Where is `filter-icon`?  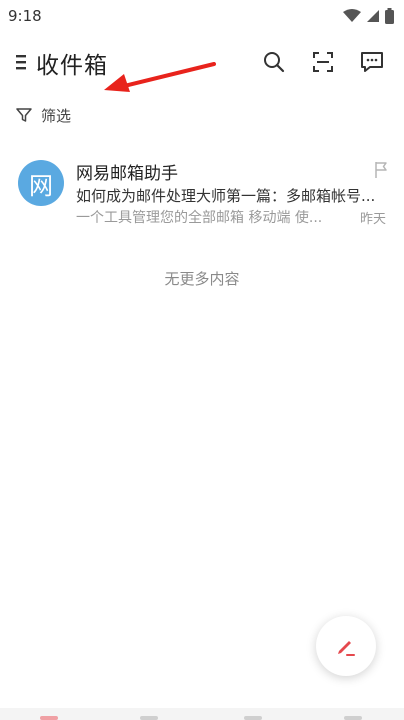
filter-icon is located at coordinates (24, 115).